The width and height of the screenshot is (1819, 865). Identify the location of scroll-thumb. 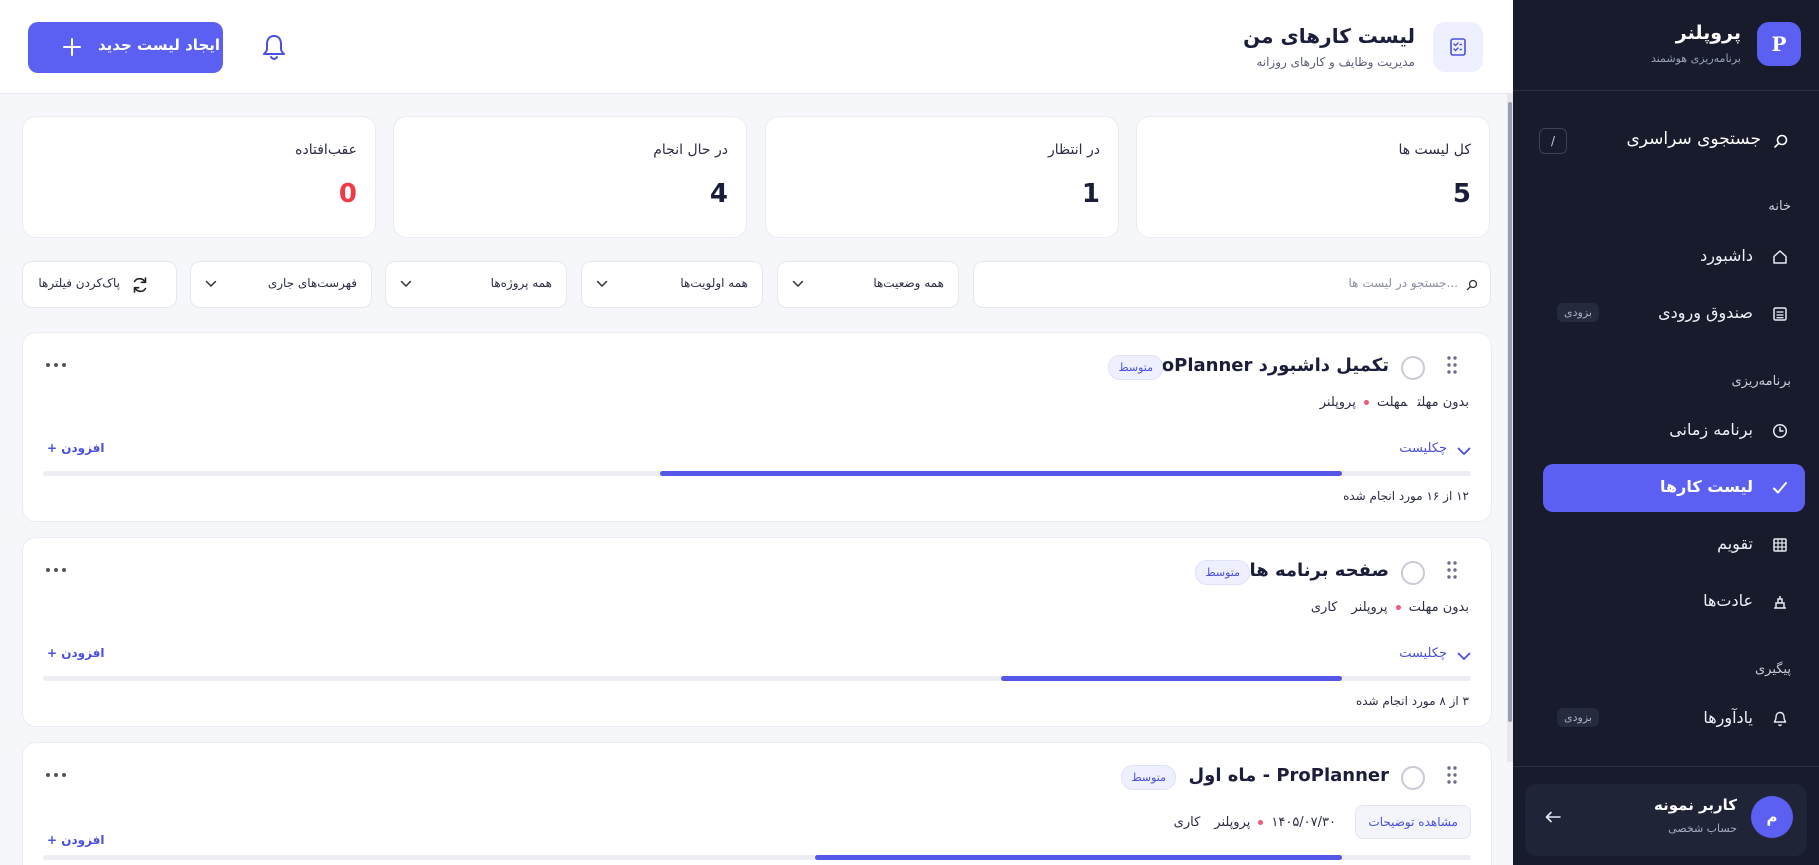
(1510, 412).